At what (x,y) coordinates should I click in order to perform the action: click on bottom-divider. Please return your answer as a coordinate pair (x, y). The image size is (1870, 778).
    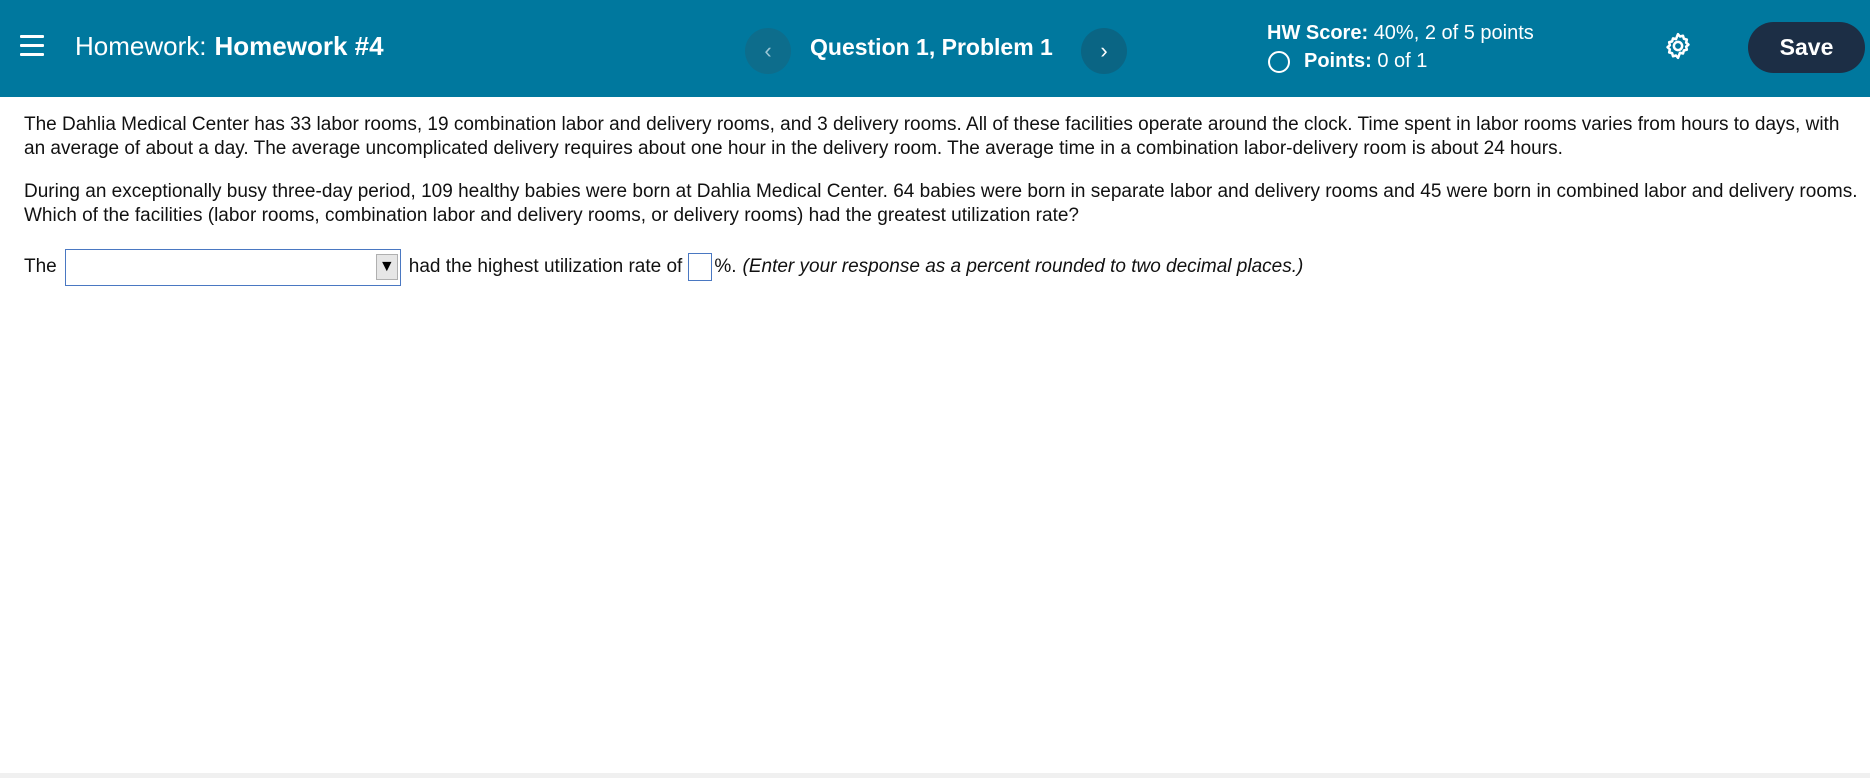
    Looking at the image, I should click on (935, 775).